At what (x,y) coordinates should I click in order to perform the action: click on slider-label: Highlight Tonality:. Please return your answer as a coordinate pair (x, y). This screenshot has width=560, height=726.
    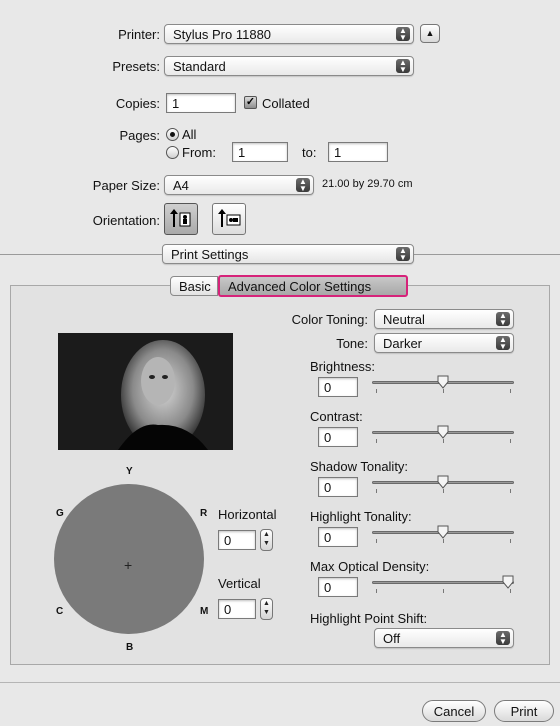
    Looking at the image, I should click on (361, 516).